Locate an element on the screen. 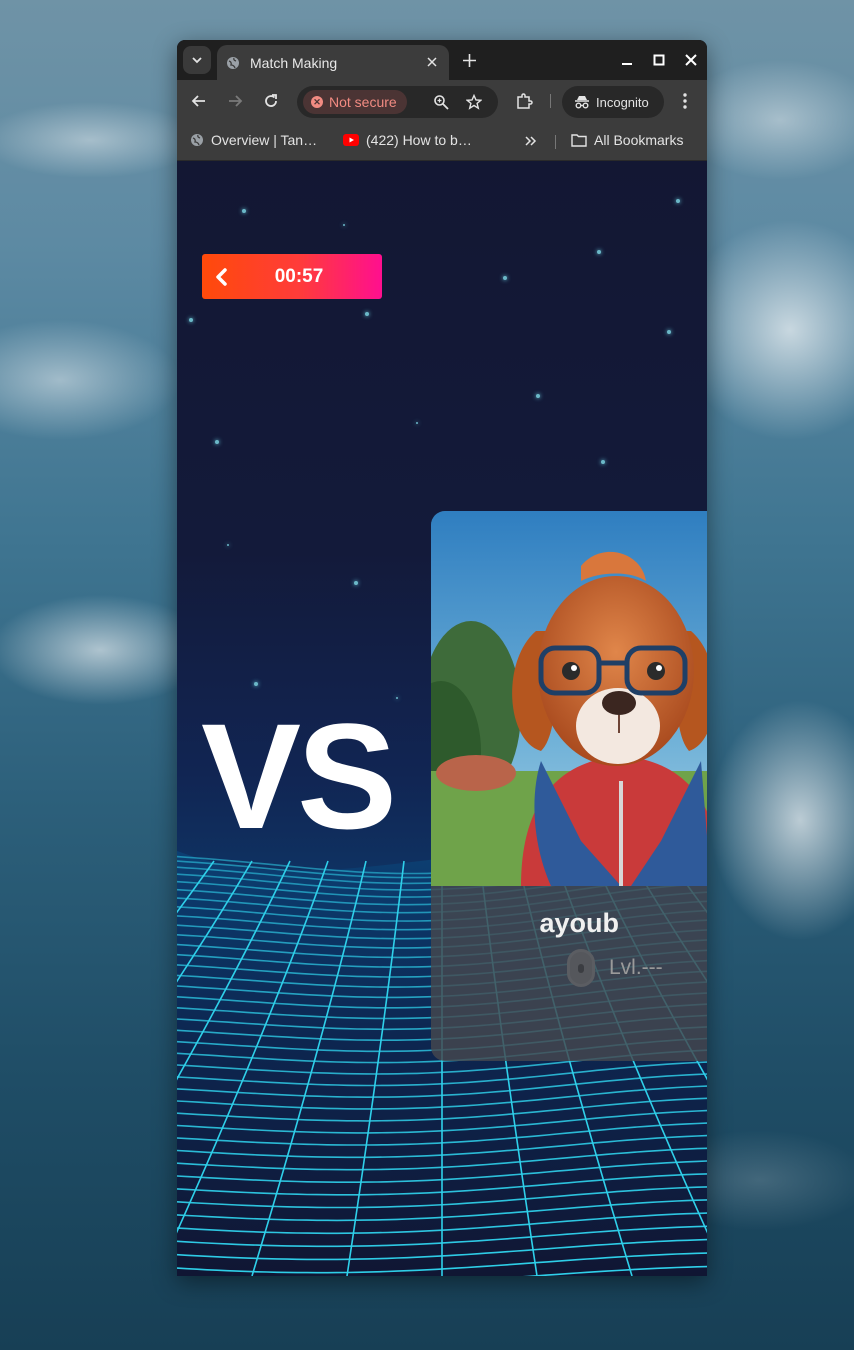 This screenshot has height=1350, width=854. all-bookmarks-button: All Bookmarks is located at coordinates (627, 140).